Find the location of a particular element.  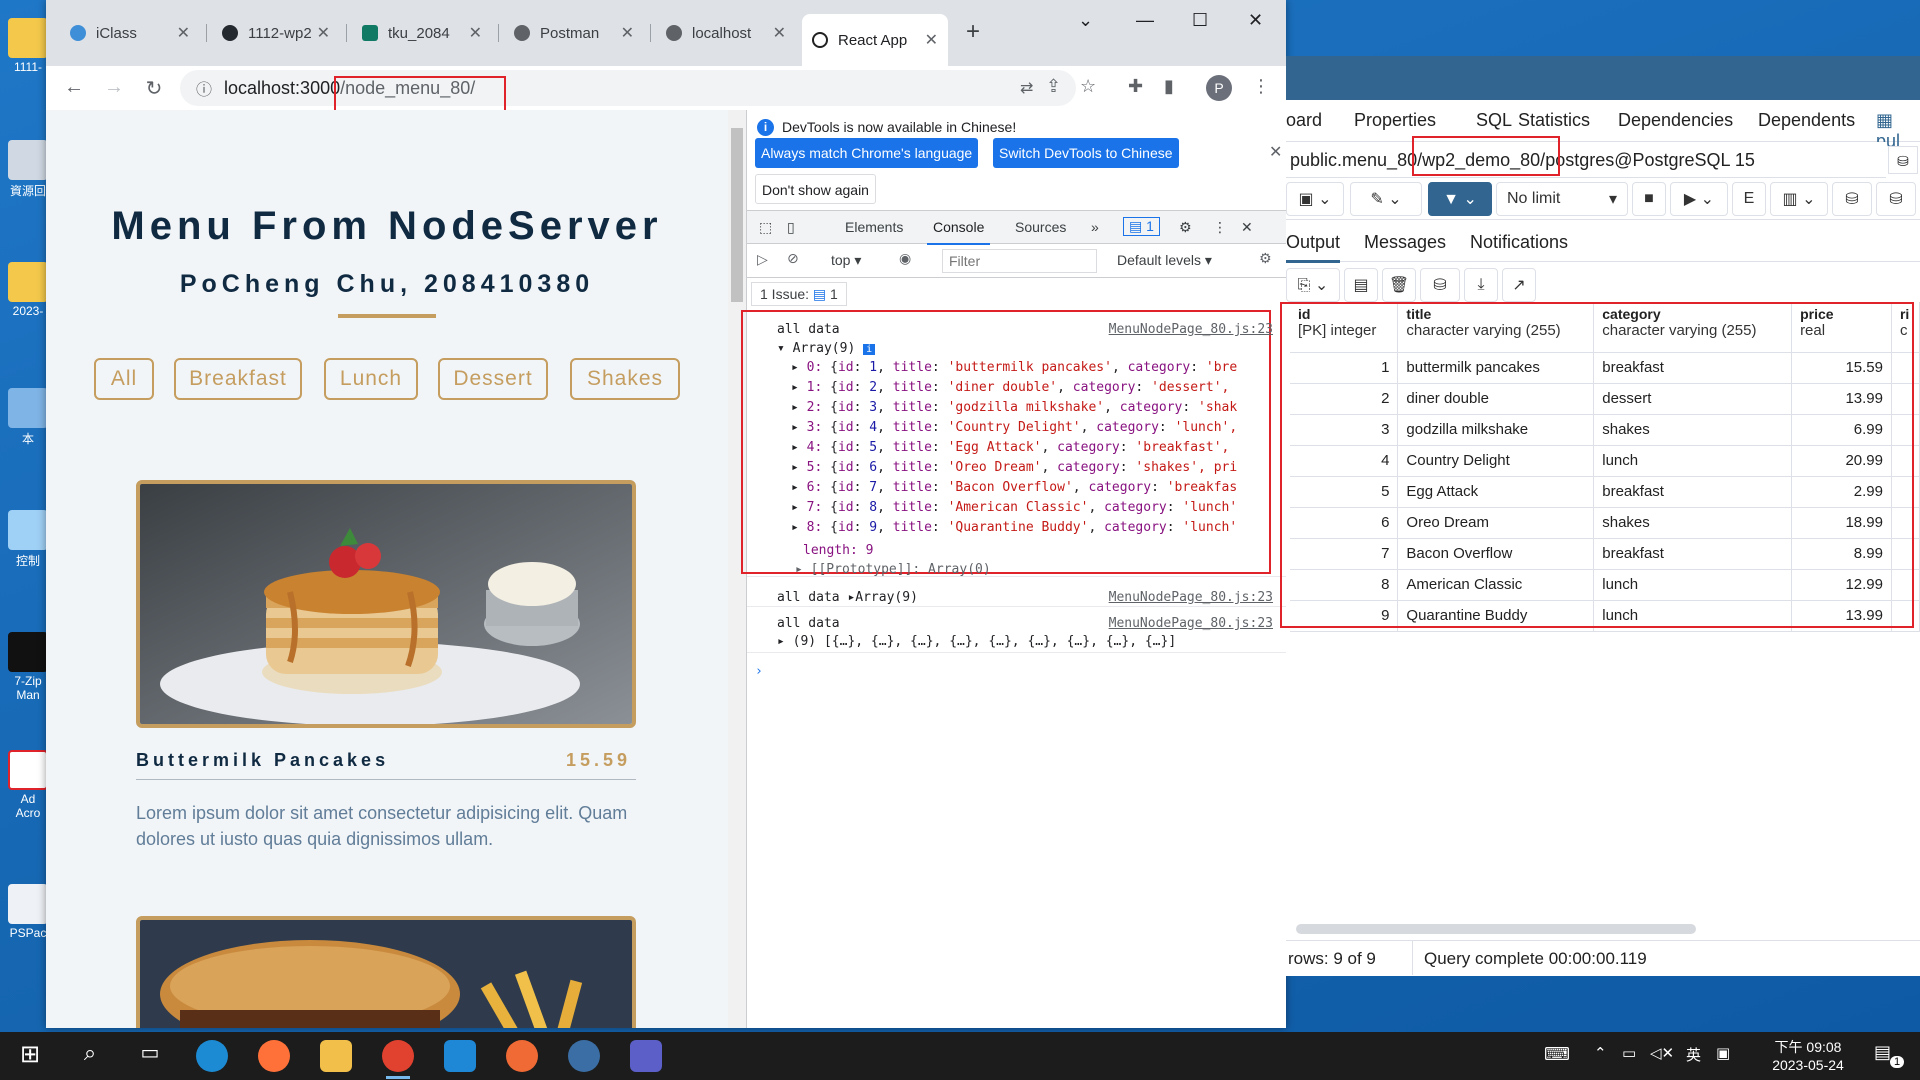

console-prompt: › is located at coordinates (759, 671).